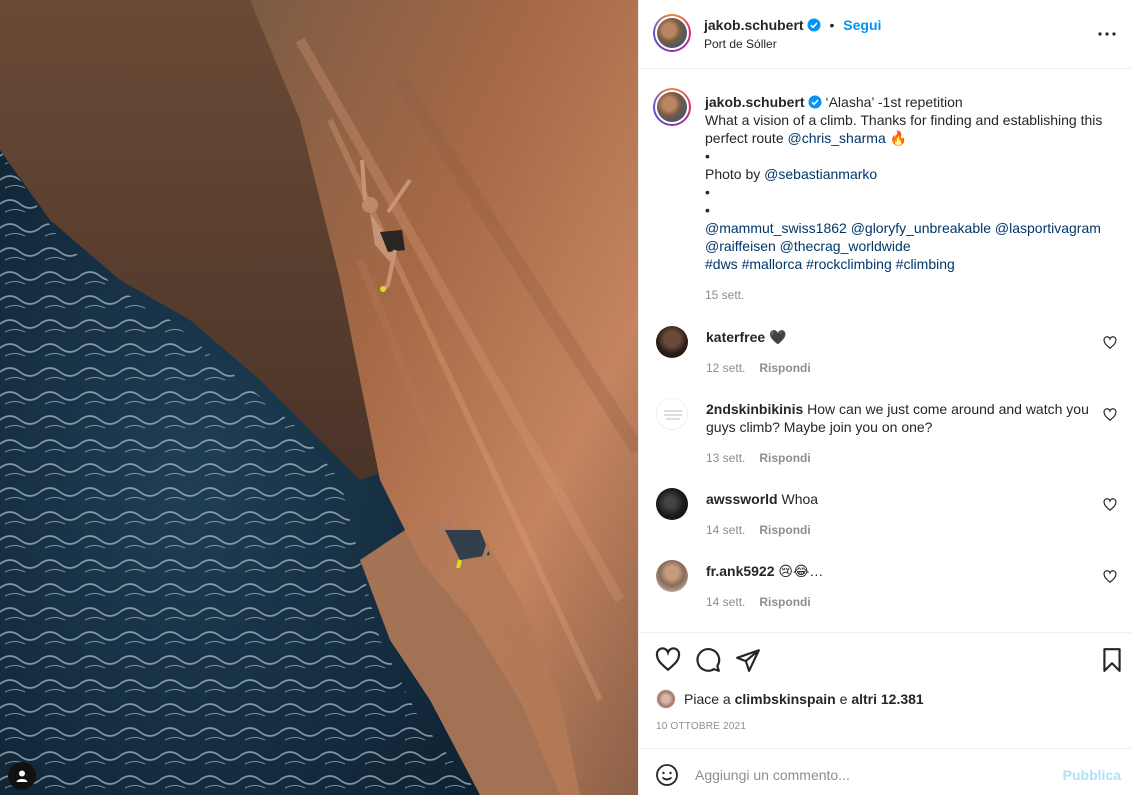  I want to click on fire-emoji: 🔥, so click(898, 138).